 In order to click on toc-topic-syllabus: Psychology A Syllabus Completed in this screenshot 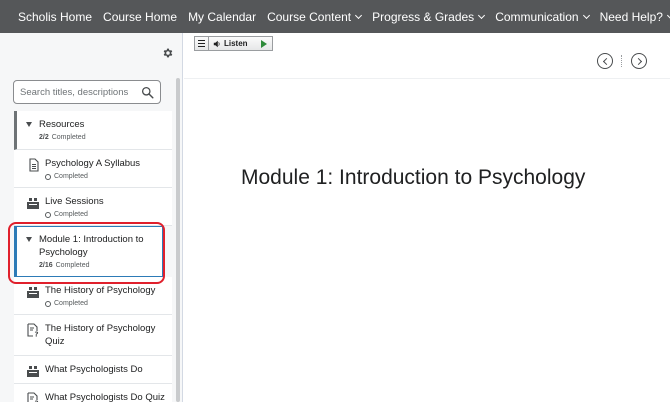, I will do `click(93, 169)`.